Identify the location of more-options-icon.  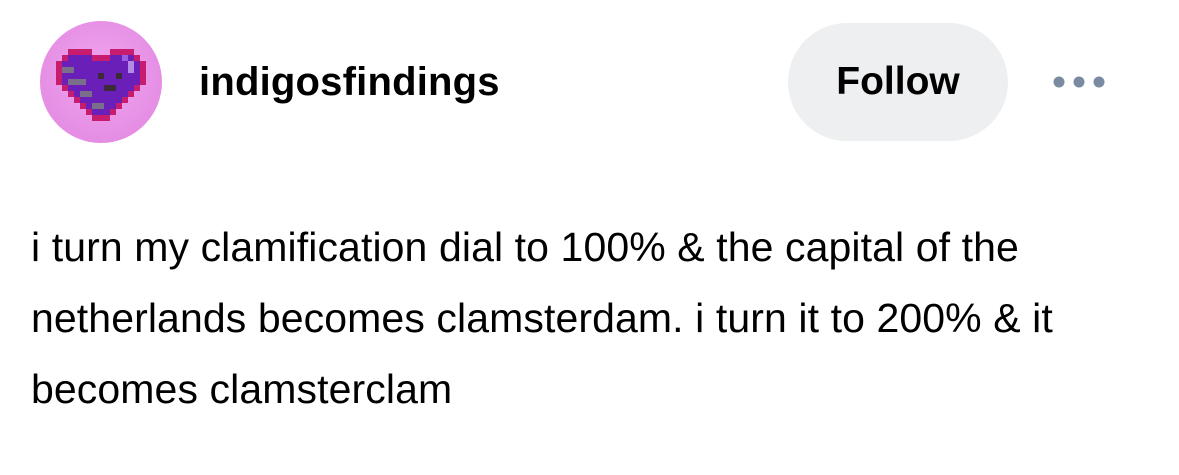
(1079, 82).